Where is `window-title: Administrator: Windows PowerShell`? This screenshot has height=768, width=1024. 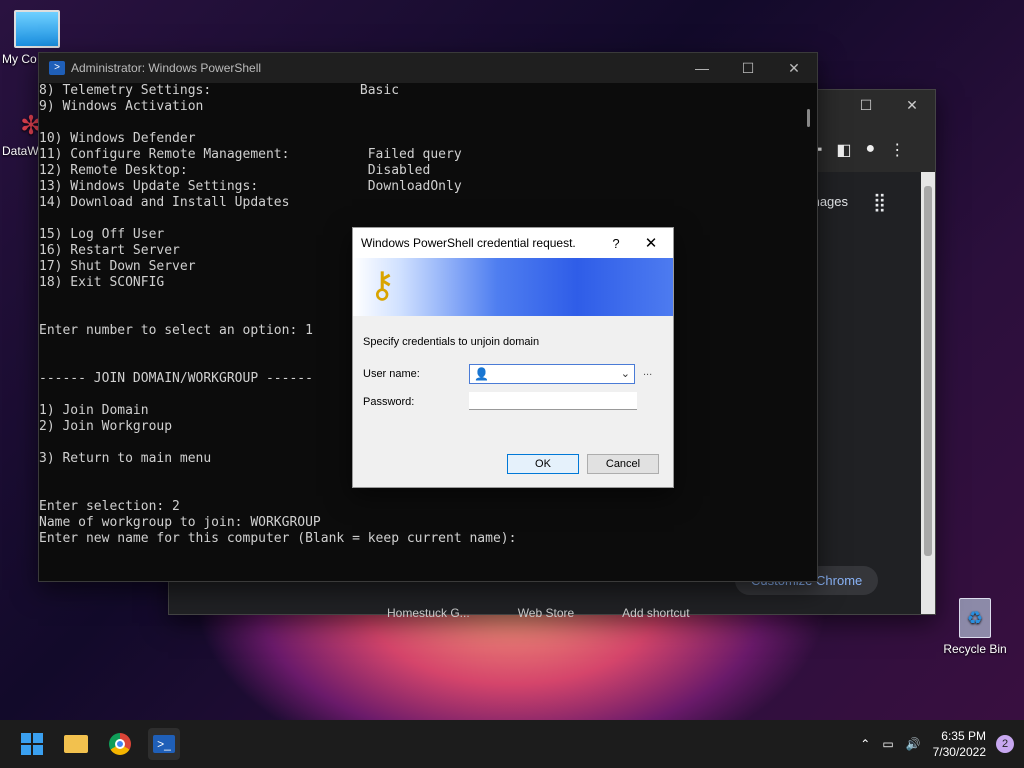
window-title: Administrator: Windows PowerShell is located at coordinates (166, 68).